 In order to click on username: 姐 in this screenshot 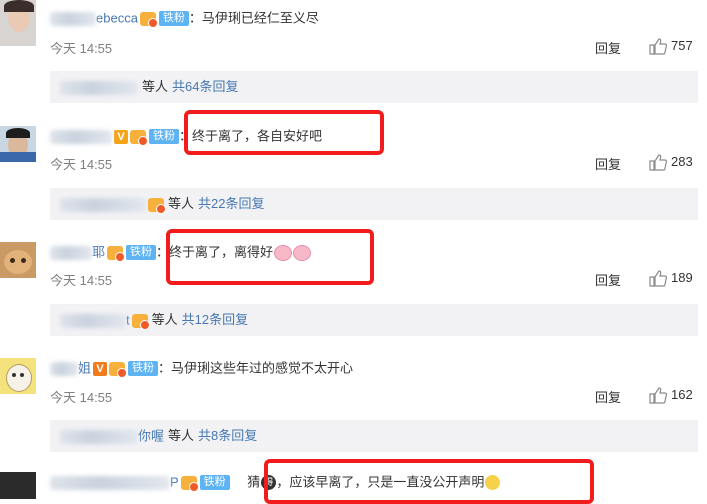, I will do `click(84, 368)`.